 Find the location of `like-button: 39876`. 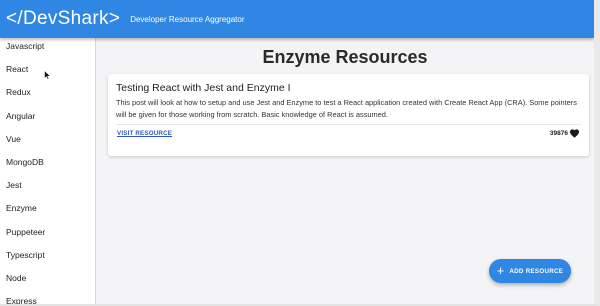

like-button: 39876 is located at coordinates (565, 133).